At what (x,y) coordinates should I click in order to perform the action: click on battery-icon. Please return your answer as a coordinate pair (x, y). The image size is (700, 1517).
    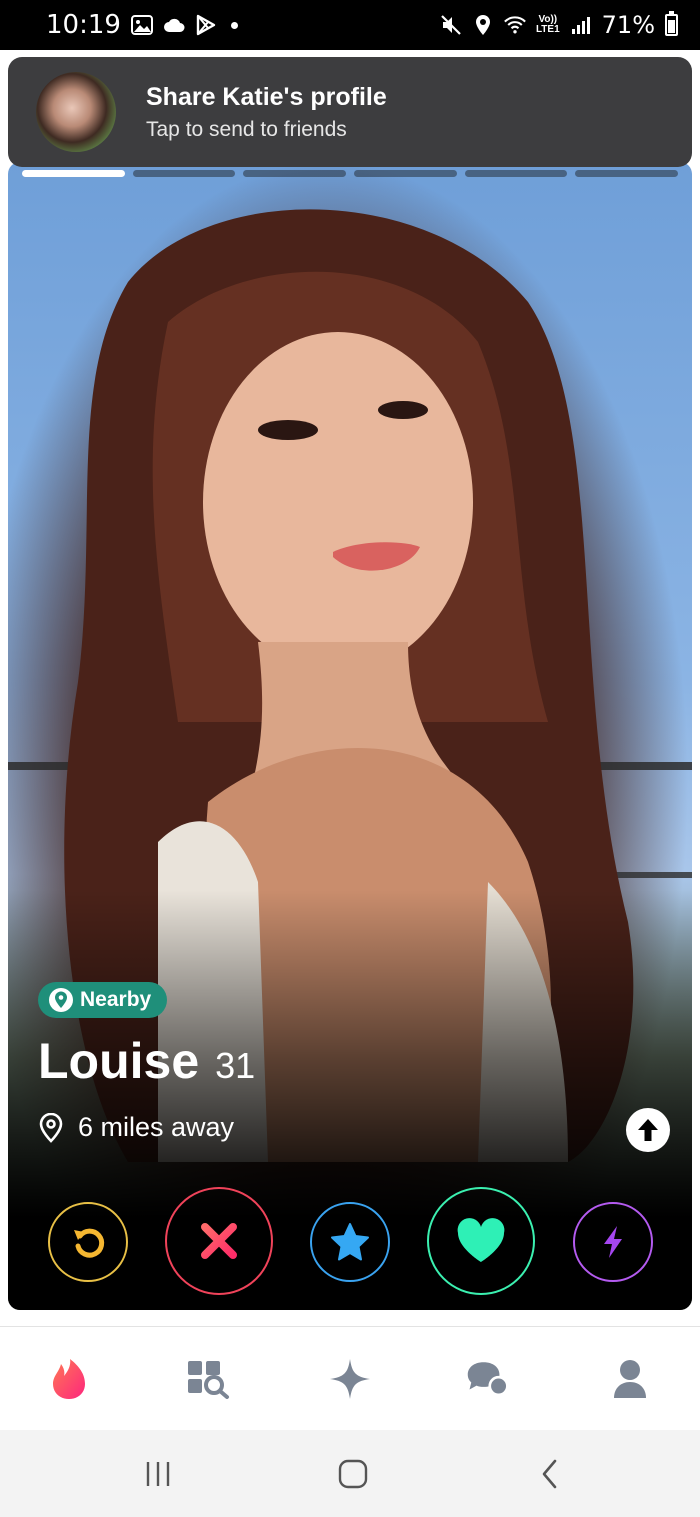
    Looking at the image, I should click on (671, 23).